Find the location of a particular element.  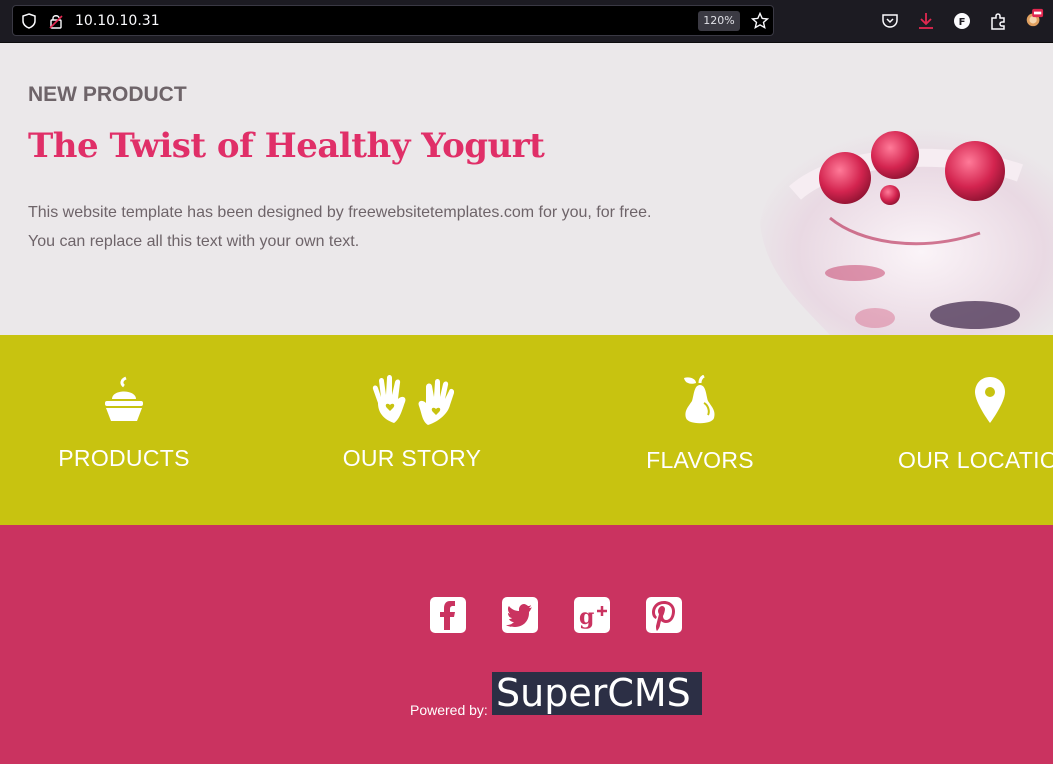

zoom-level: 120% is located at coordinates (719, 21).